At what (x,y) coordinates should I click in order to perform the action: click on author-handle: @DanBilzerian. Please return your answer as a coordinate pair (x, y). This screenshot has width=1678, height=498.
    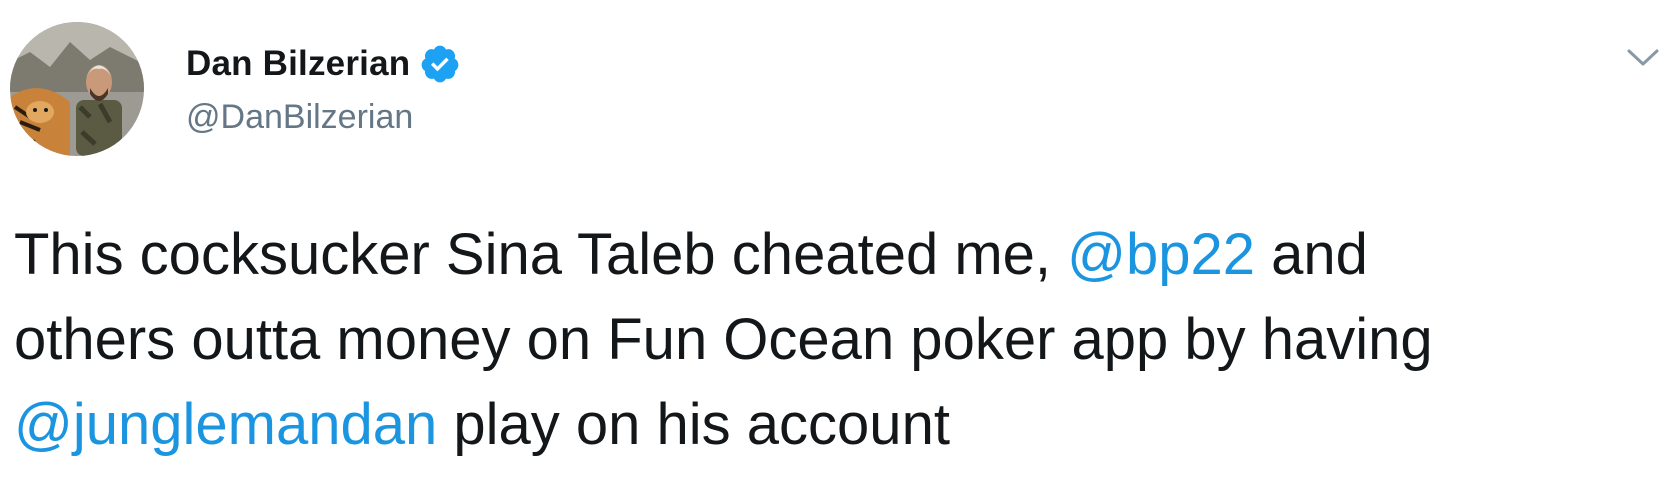
    Looking at the image, I should click on (299, 117).